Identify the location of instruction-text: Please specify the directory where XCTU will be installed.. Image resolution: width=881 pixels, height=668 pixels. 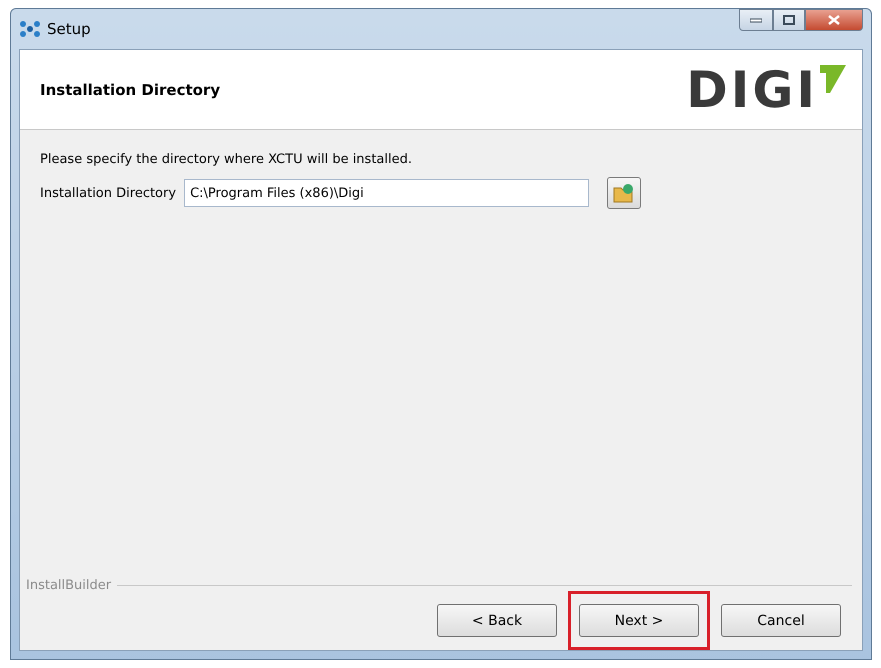
(226, 159).